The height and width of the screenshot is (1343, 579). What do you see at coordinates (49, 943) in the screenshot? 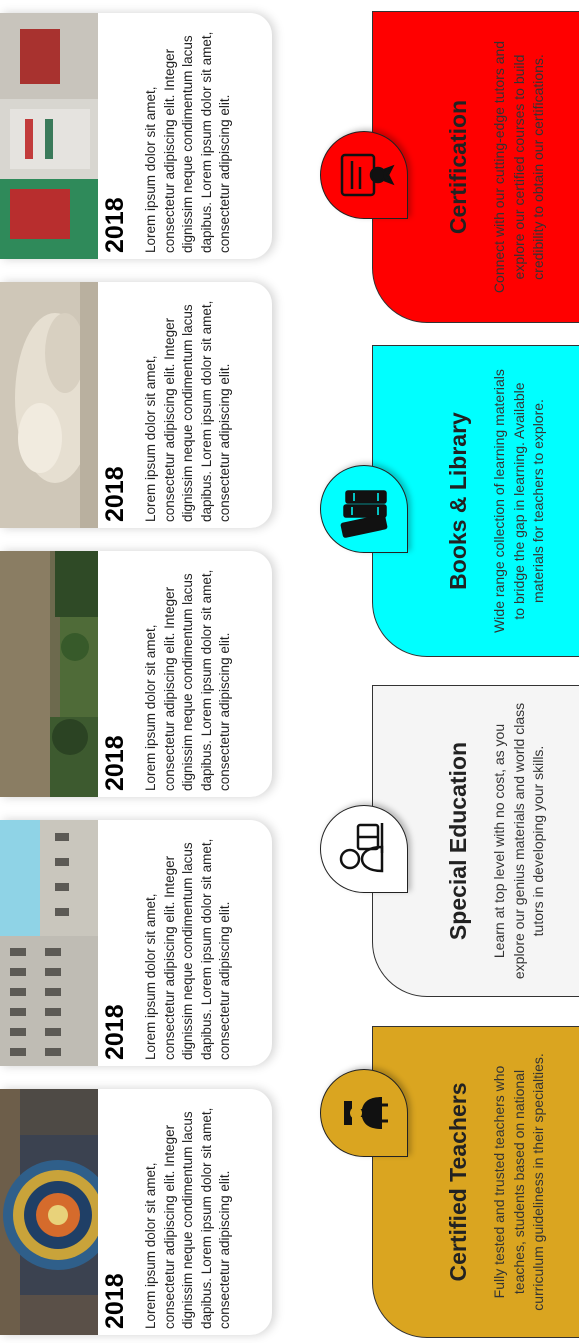
I see `news-image-building` at bounding box center [49, 943].